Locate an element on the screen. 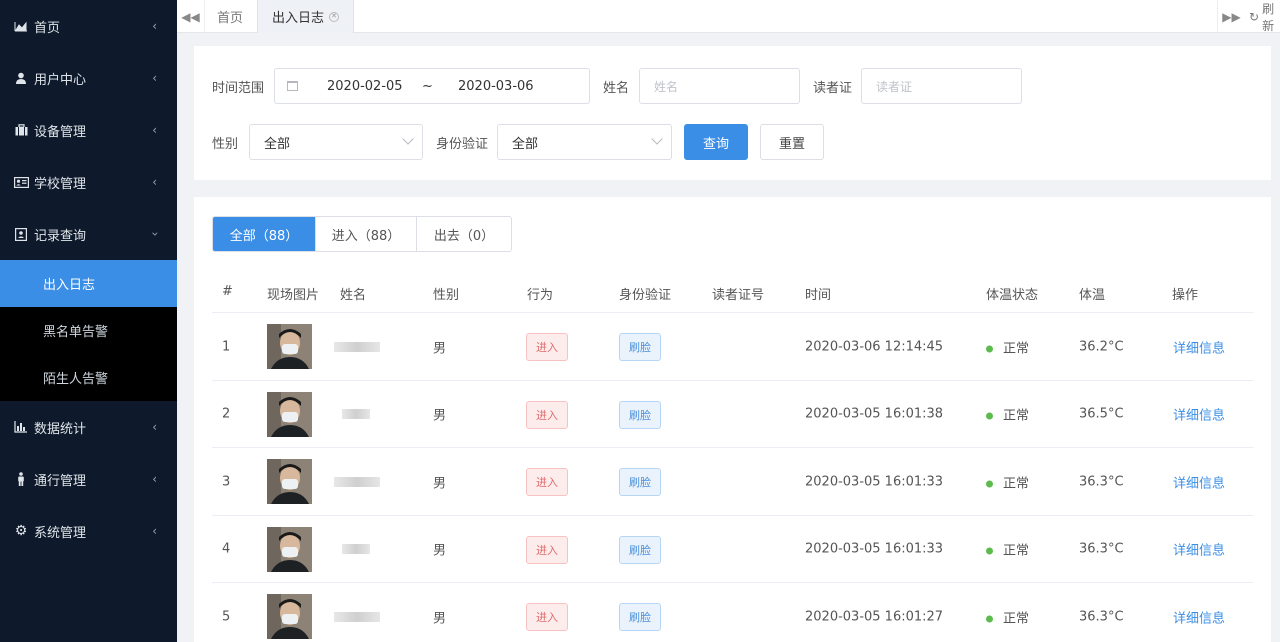  column-header-verify: 身份验证 is located at coordinates (645, 295).